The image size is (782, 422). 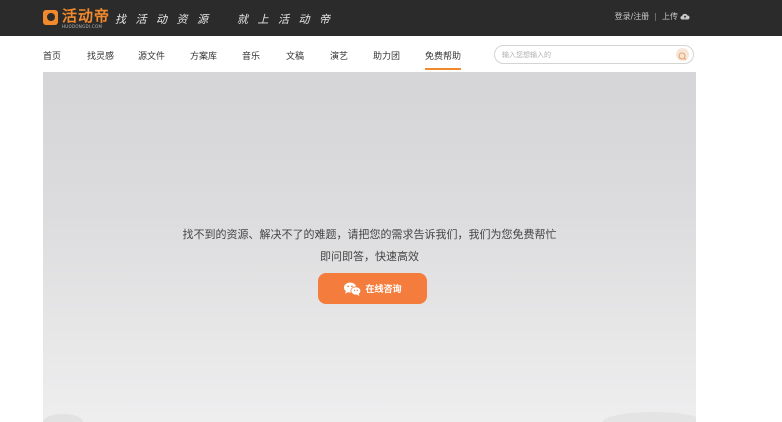 What do you see at coordinates (632, 16) in the screenshot?
I see `login-register-link: 登录/注册` at bounding box center [632, 16].